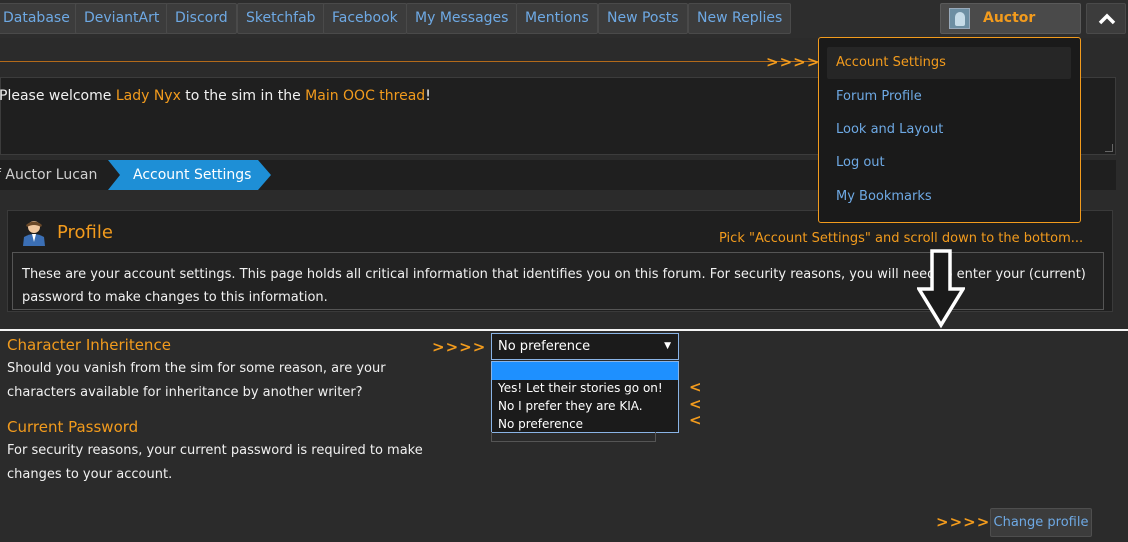  I want to click on option-no-kia: No I prefer they are KIA., so click(570, 406).